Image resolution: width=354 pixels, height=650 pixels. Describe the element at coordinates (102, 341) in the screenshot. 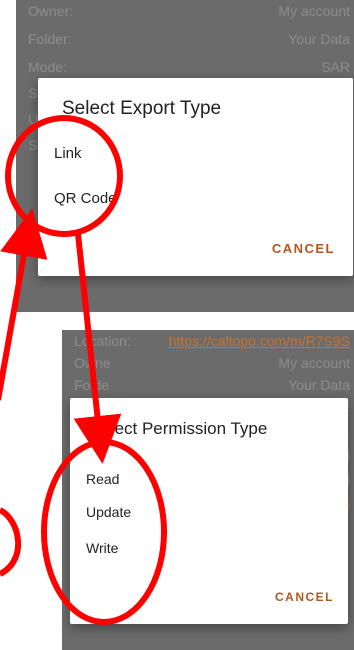

I see `location-label: Location:` at that location.